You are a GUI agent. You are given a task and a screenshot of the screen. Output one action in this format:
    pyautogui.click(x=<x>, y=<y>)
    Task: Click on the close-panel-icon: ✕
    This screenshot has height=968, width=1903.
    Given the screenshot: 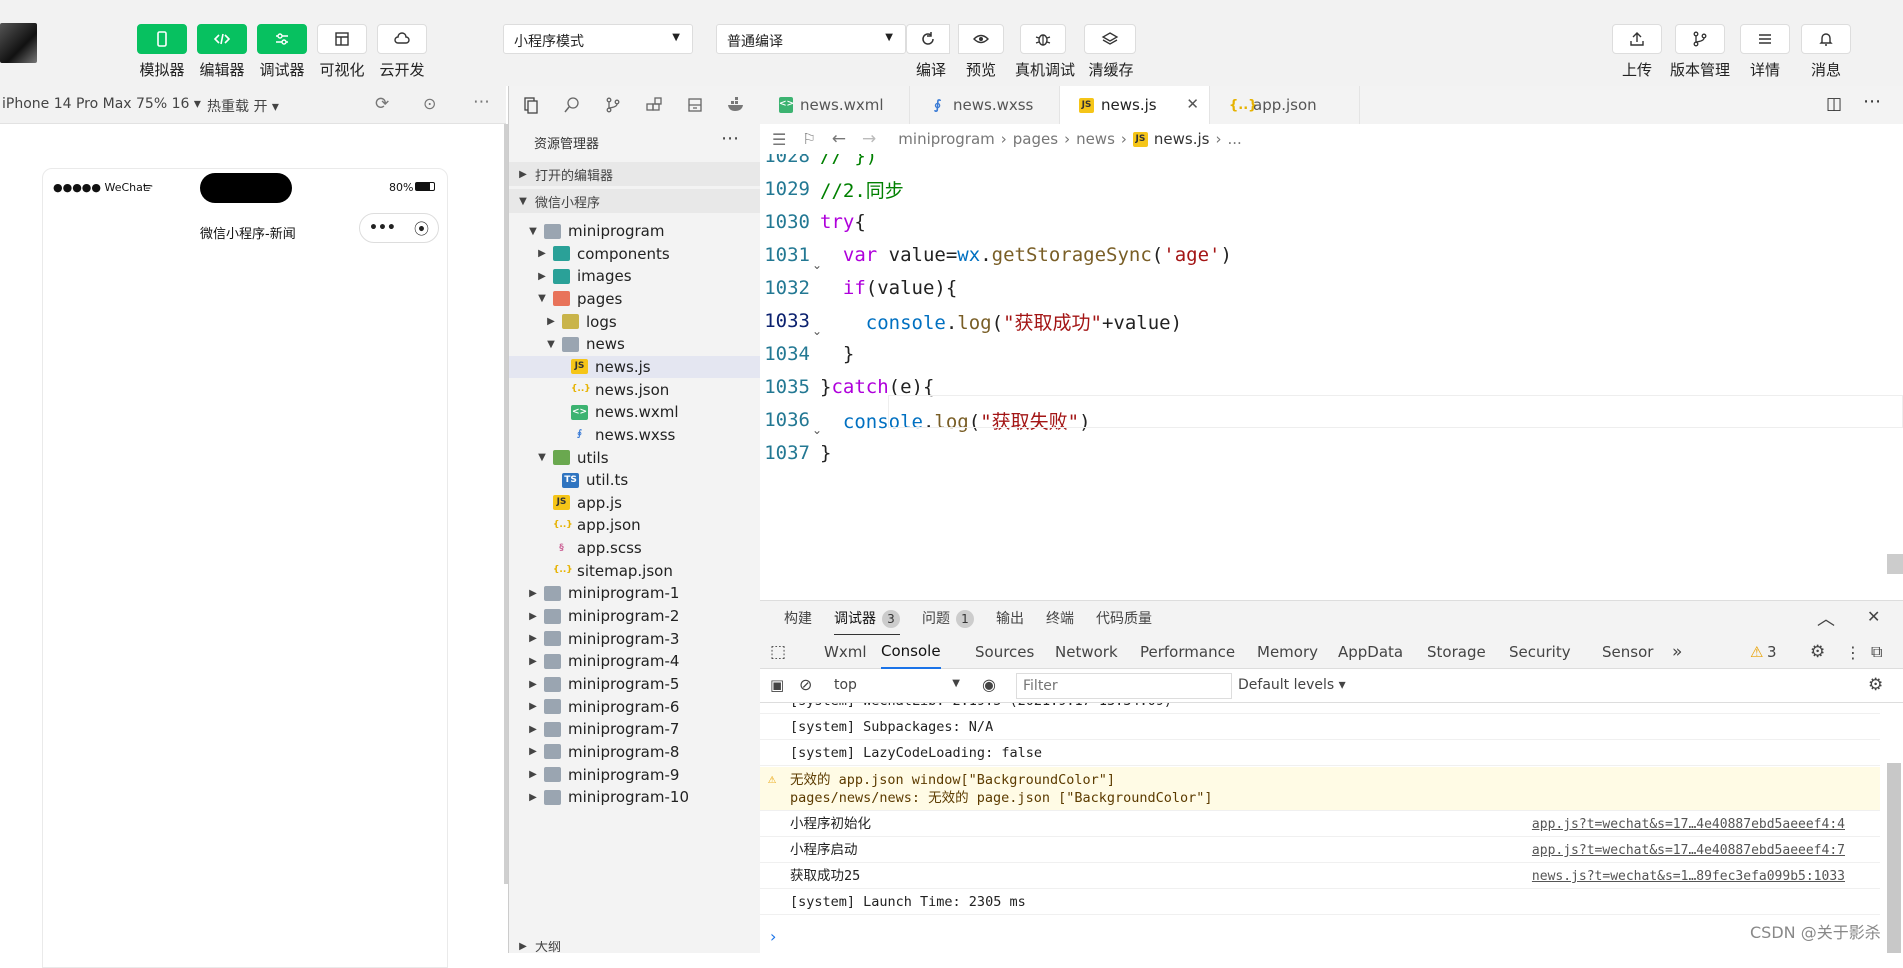 What is the action you would take?
    pyautogui.click(x=1873, y=616)
    